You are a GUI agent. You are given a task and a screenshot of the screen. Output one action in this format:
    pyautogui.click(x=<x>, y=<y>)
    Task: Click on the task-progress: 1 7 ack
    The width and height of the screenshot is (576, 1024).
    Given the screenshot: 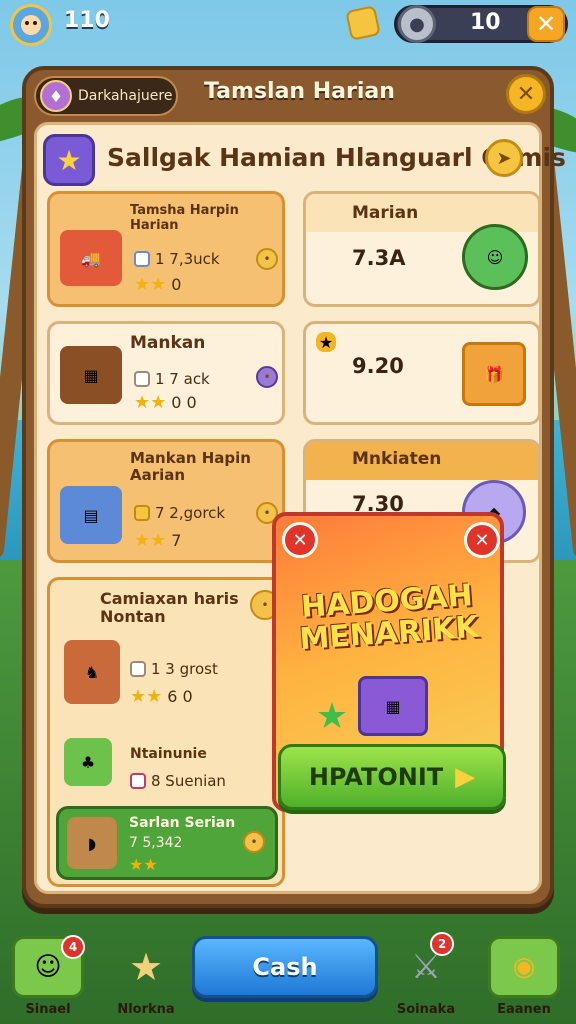 What is the action you would take?
    pyautogui.click(x=172, y=379)
    